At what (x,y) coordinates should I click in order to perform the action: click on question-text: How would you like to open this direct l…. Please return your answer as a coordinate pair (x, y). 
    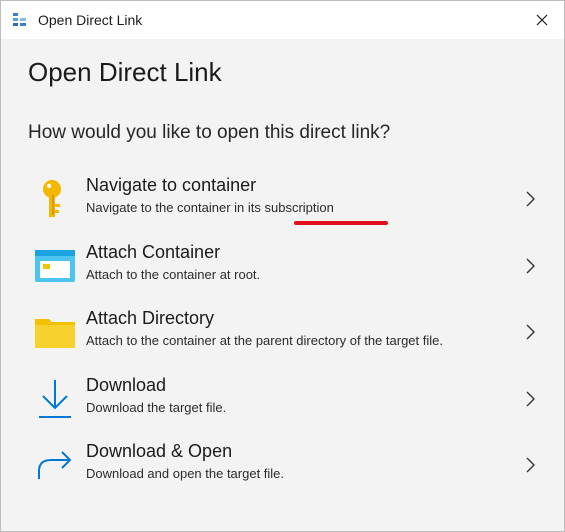
    Looking at the image, I should click on (209, 132).